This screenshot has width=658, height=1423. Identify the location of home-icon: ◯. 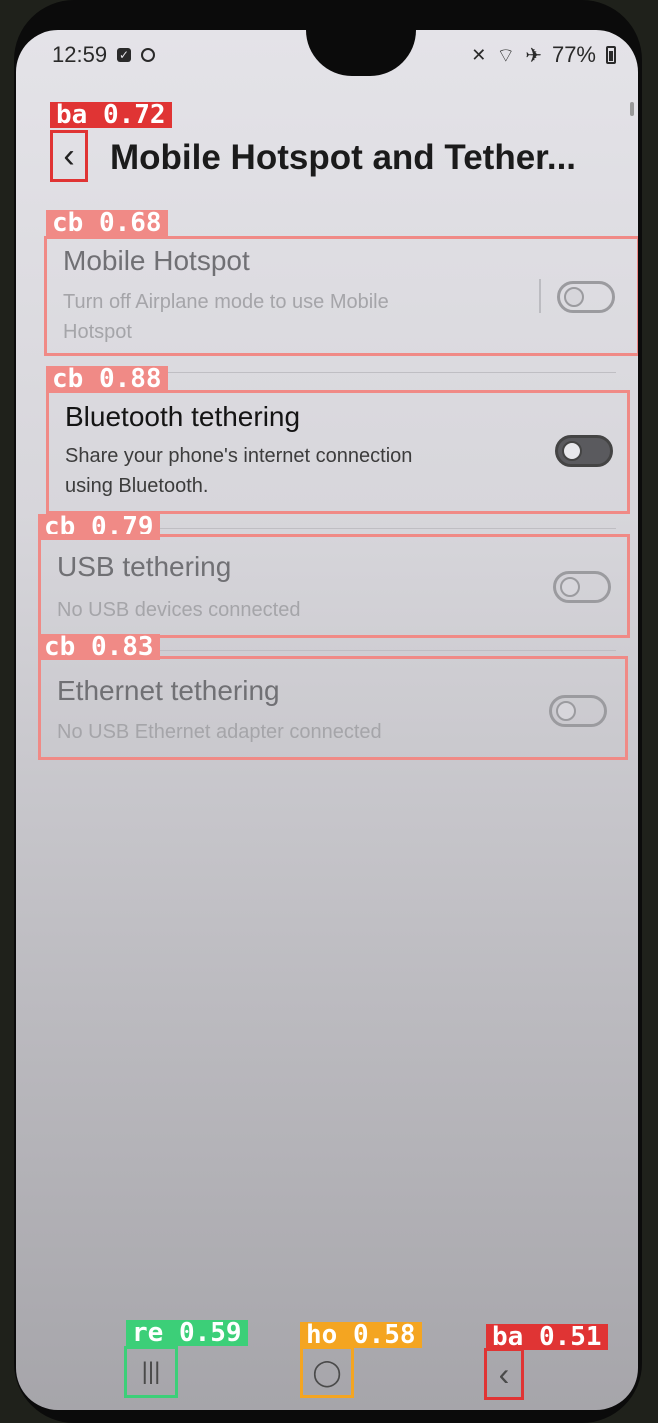
(327, 1371).